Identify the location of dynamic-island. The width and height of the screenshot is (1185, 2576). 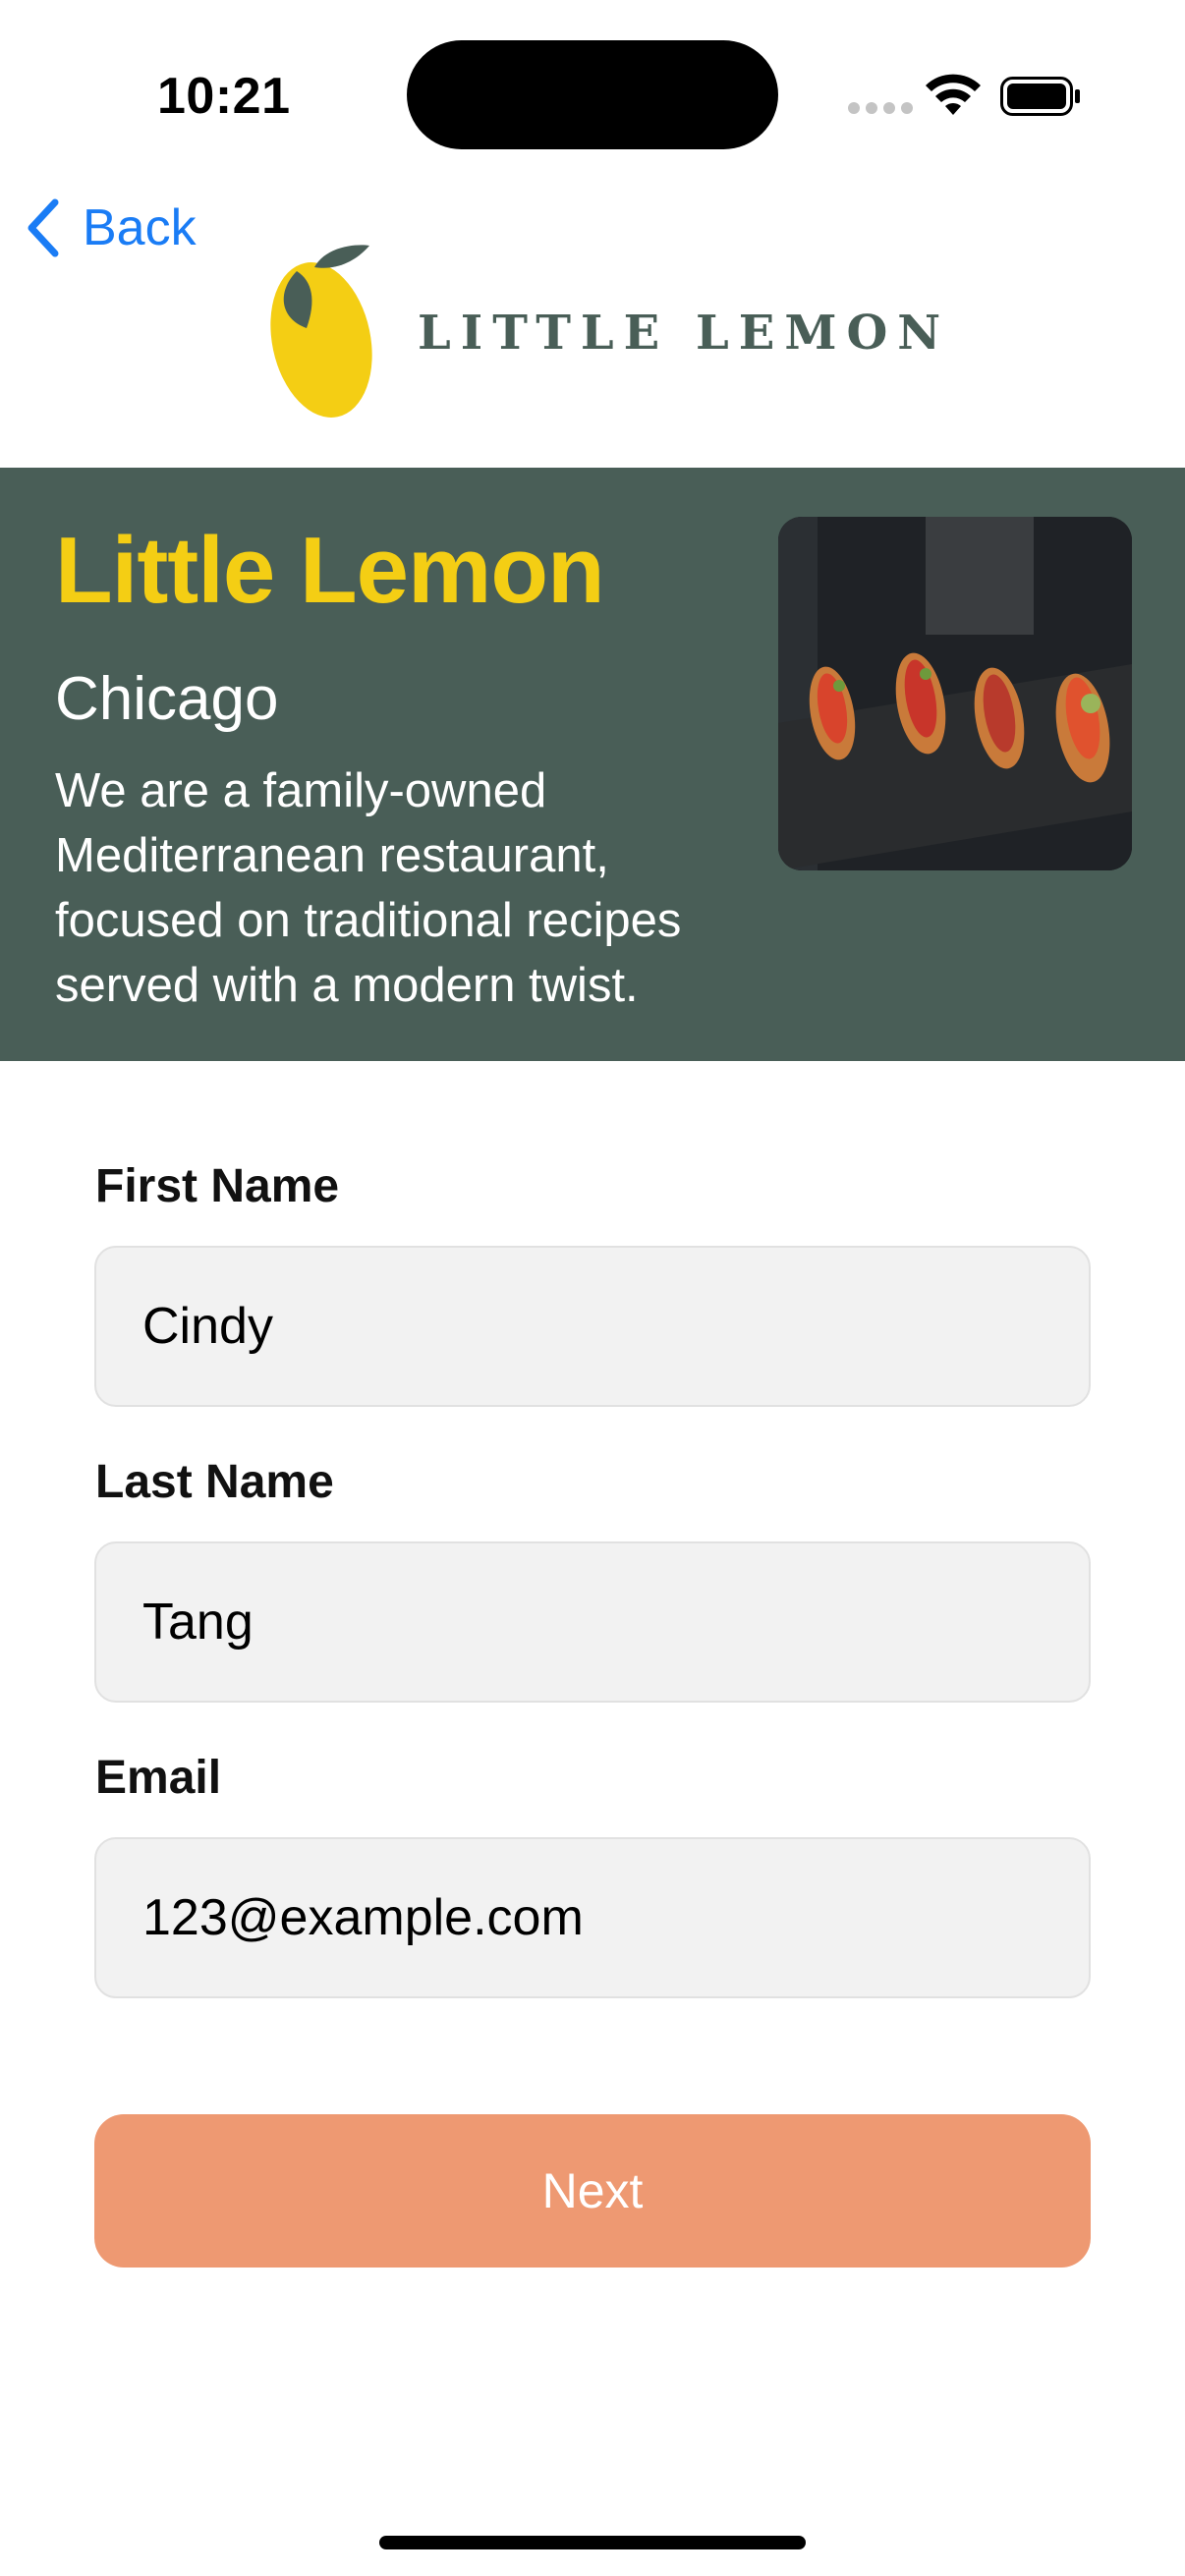
(592, 94).